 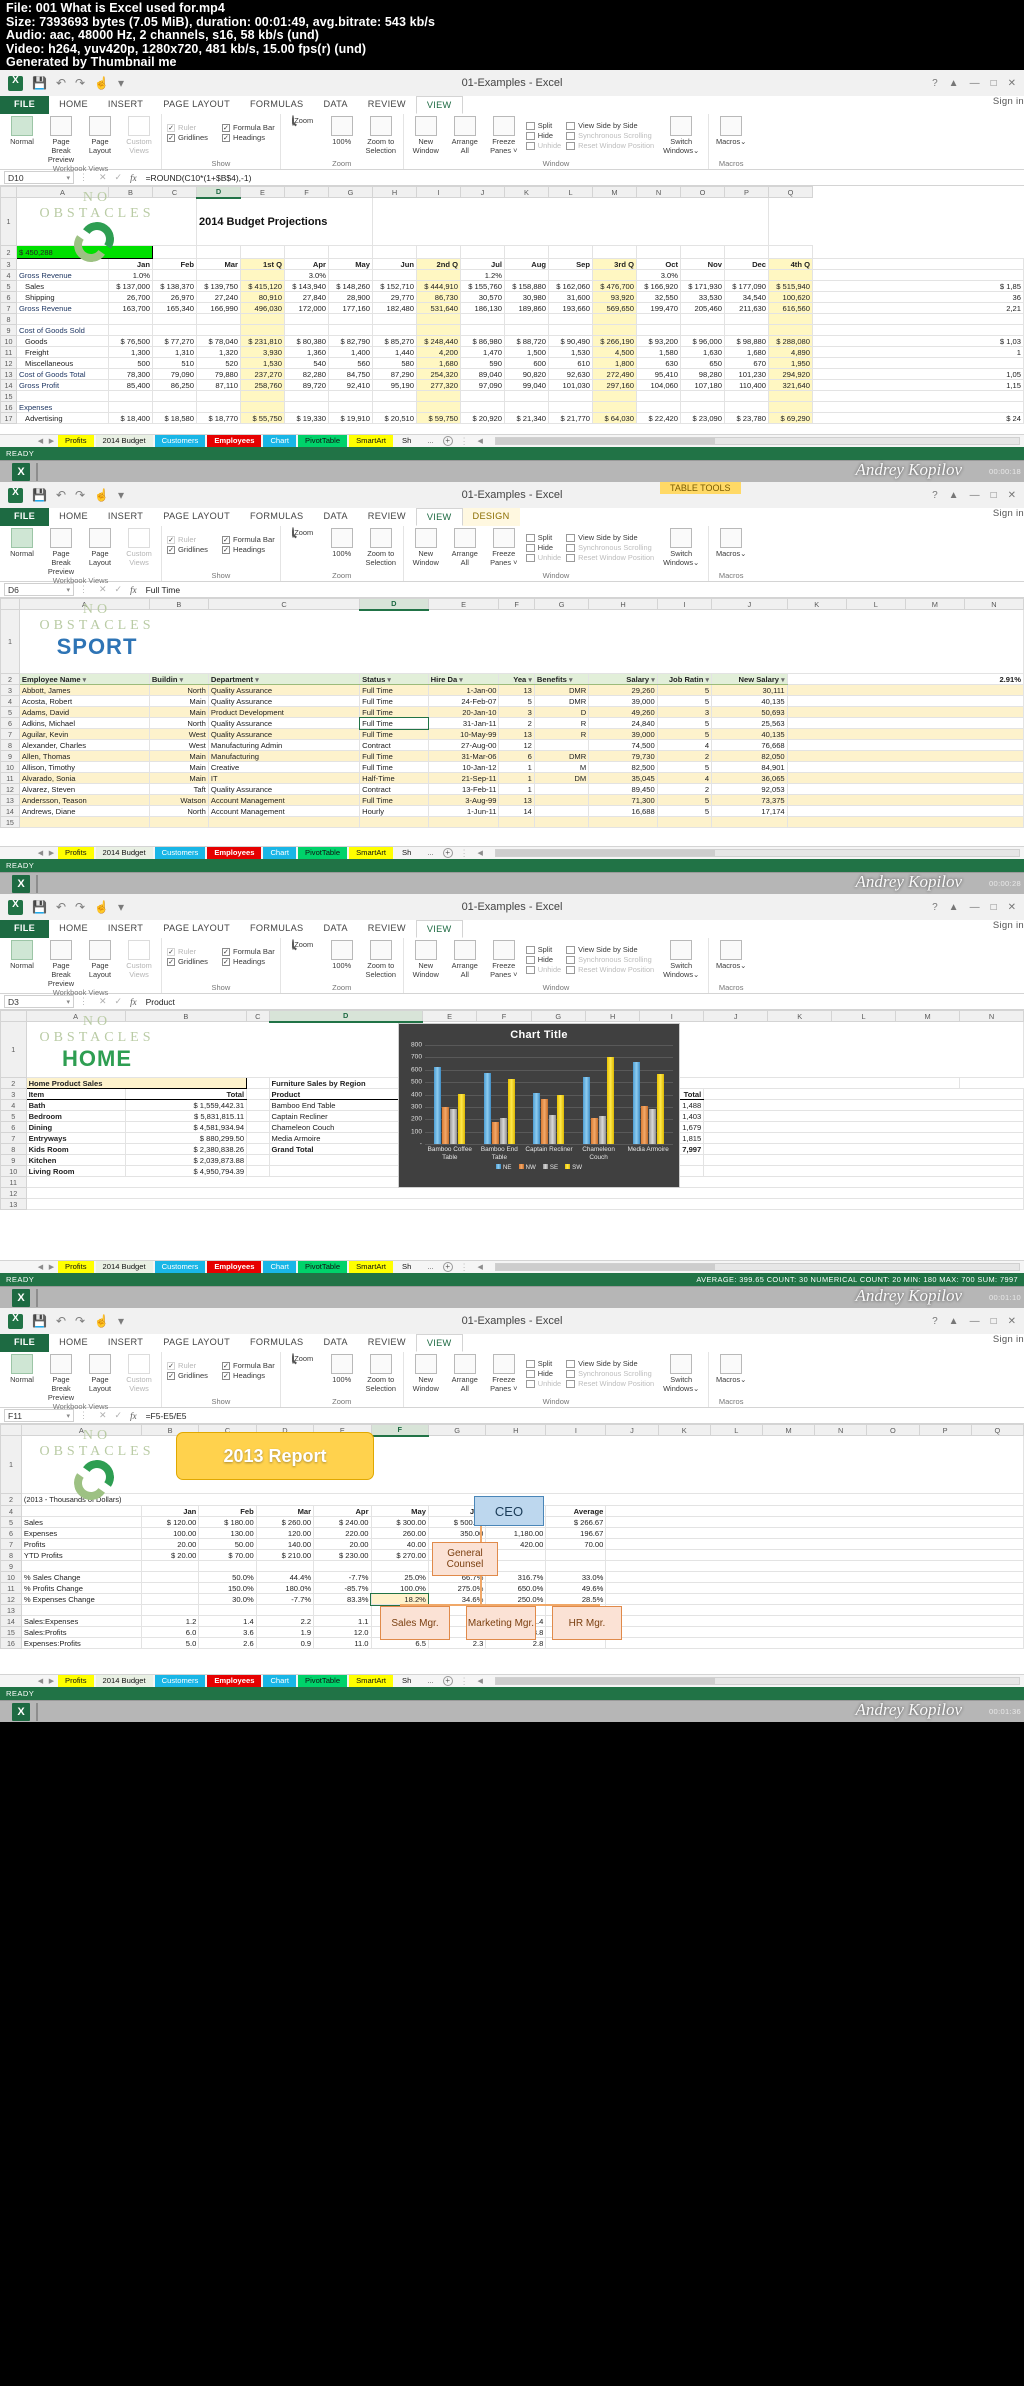 What do you see at coordinates (918, 418) in the screenshot?
I see `cell: $ 24` at bounding box center [918, 418].